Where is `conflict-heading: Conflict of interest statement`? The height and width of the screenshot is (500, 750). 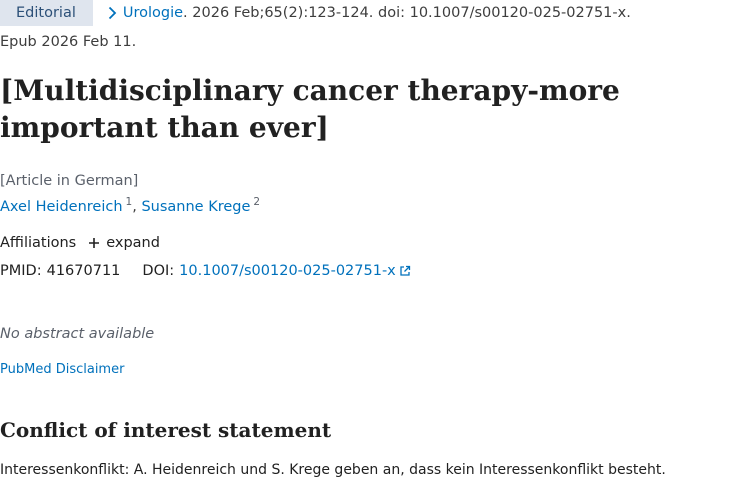 conflict-heading: Conflict of interest statement is located at coordinates (166, 430).